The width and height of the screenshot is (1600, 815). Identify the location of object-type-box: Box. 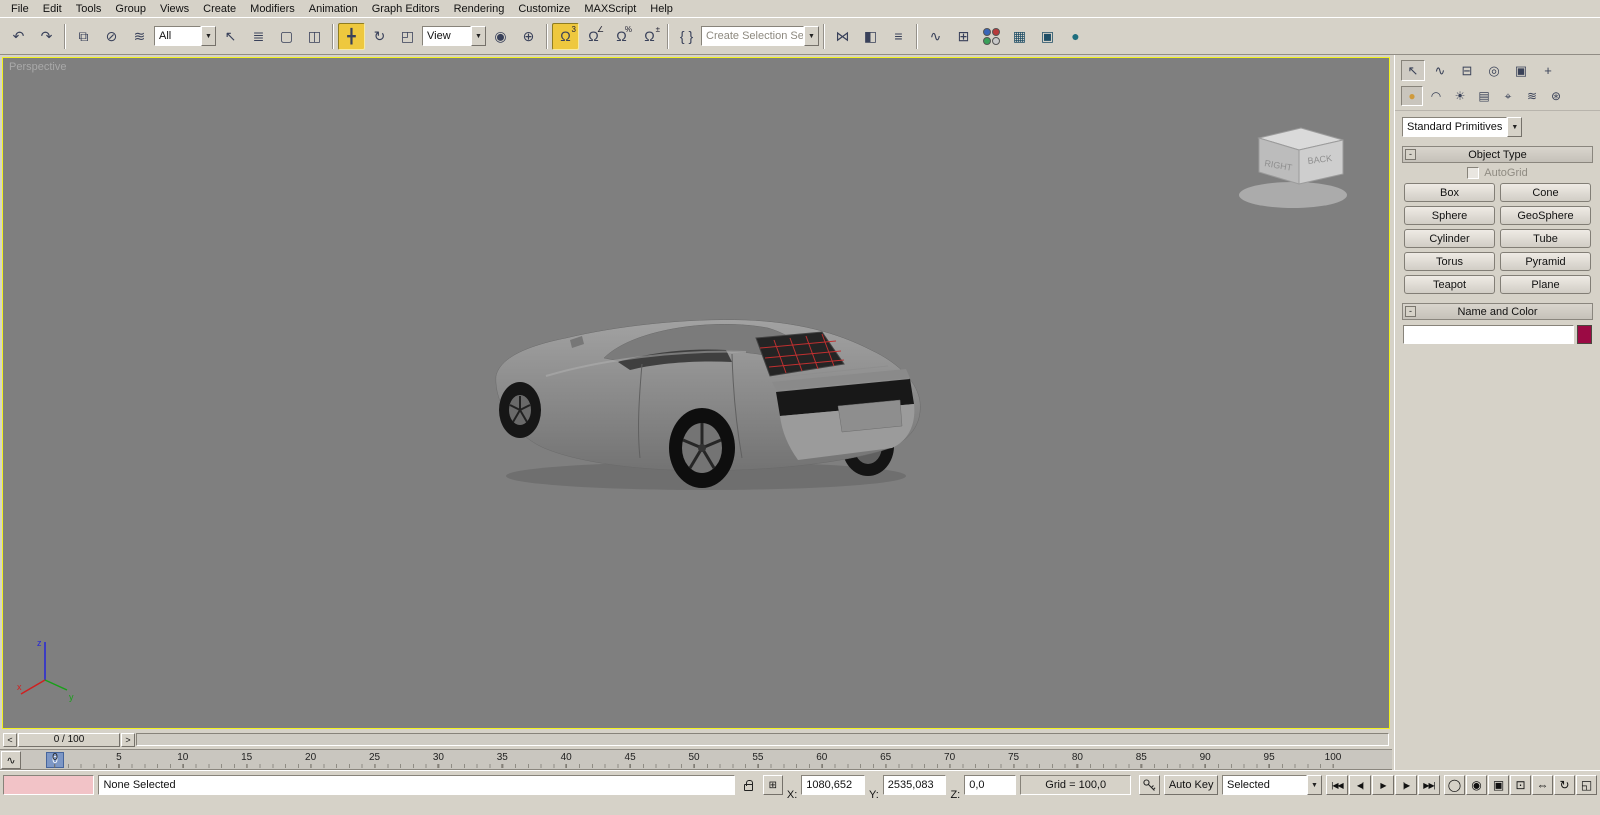
(1449, 192).